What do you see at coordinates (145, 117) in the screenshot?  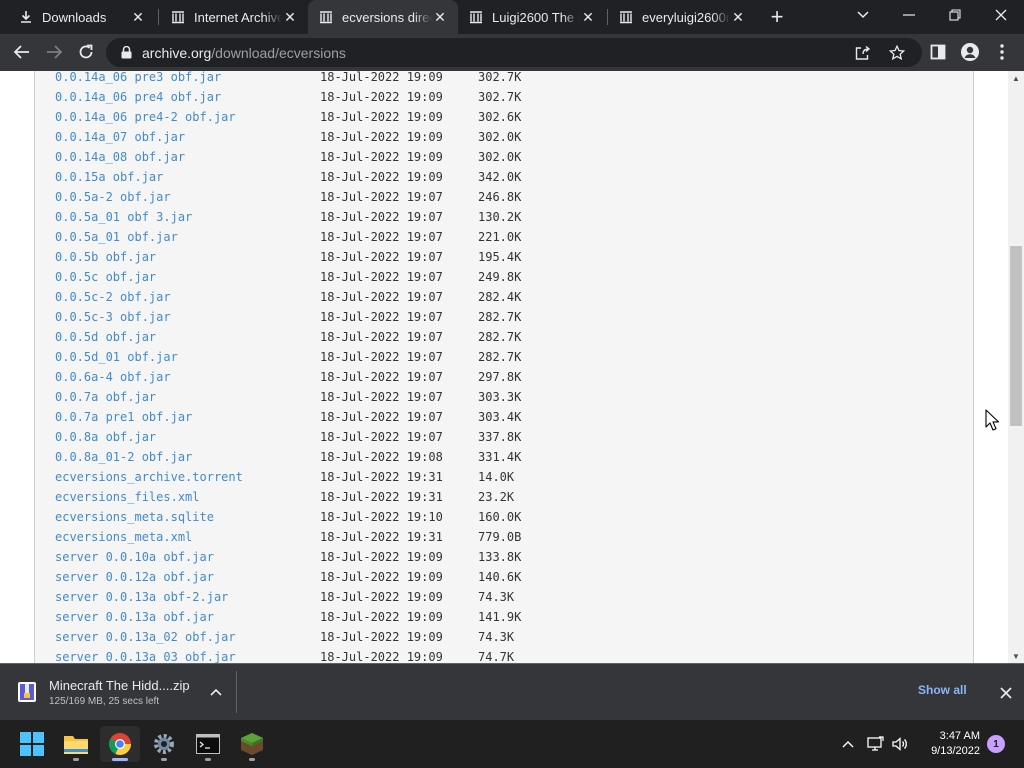 I see `file-link: 0.0.14a_06 pre4-2 obf.jar` at bounding box center [145, 117].